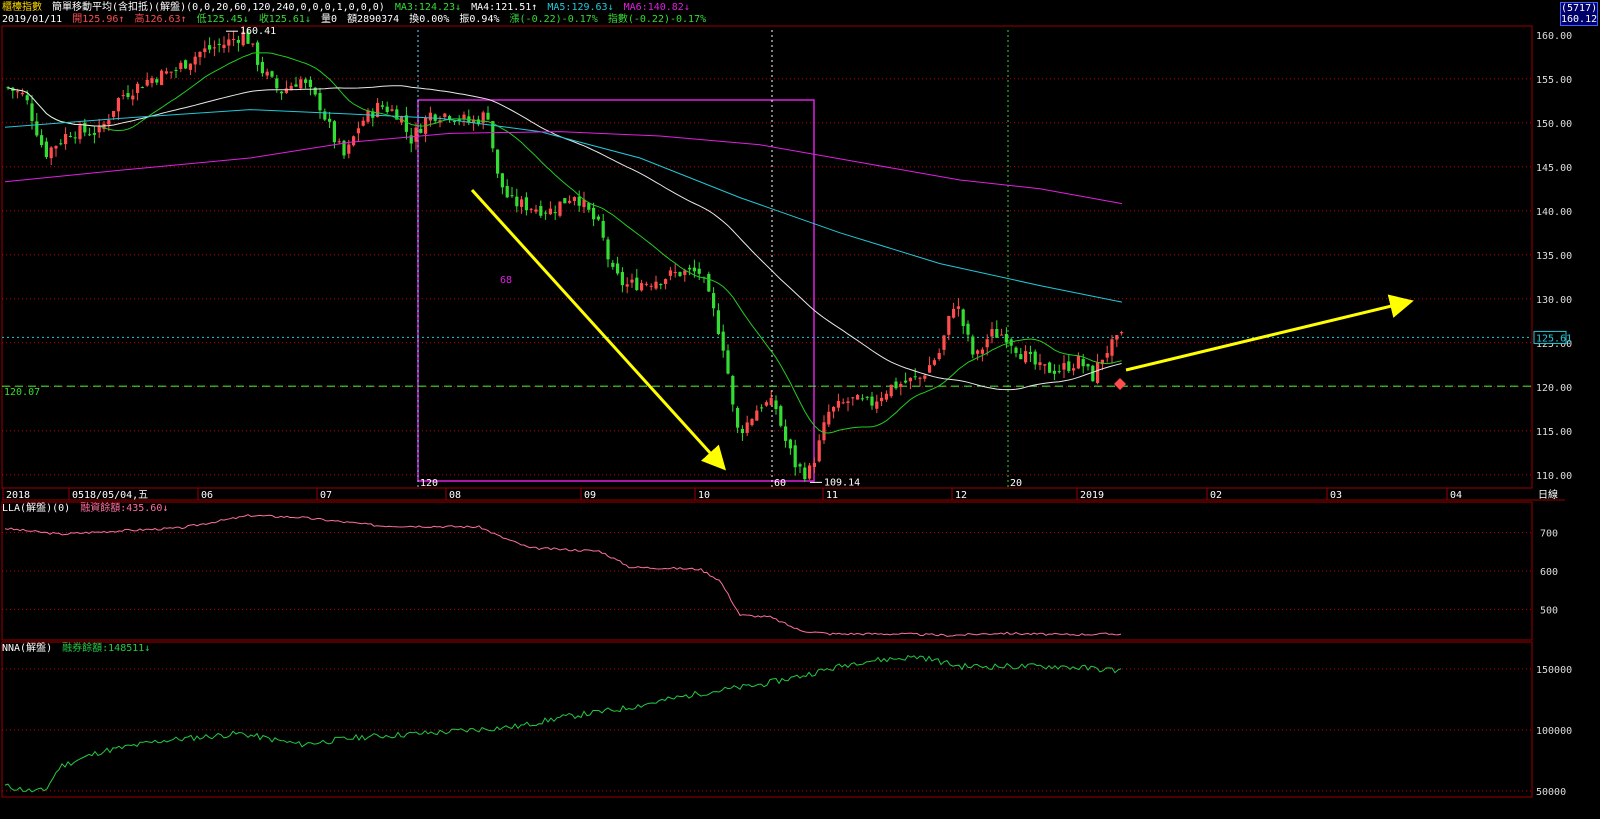  I want to click on lla-title: LLA(解盤)(0), so click(36, 508).